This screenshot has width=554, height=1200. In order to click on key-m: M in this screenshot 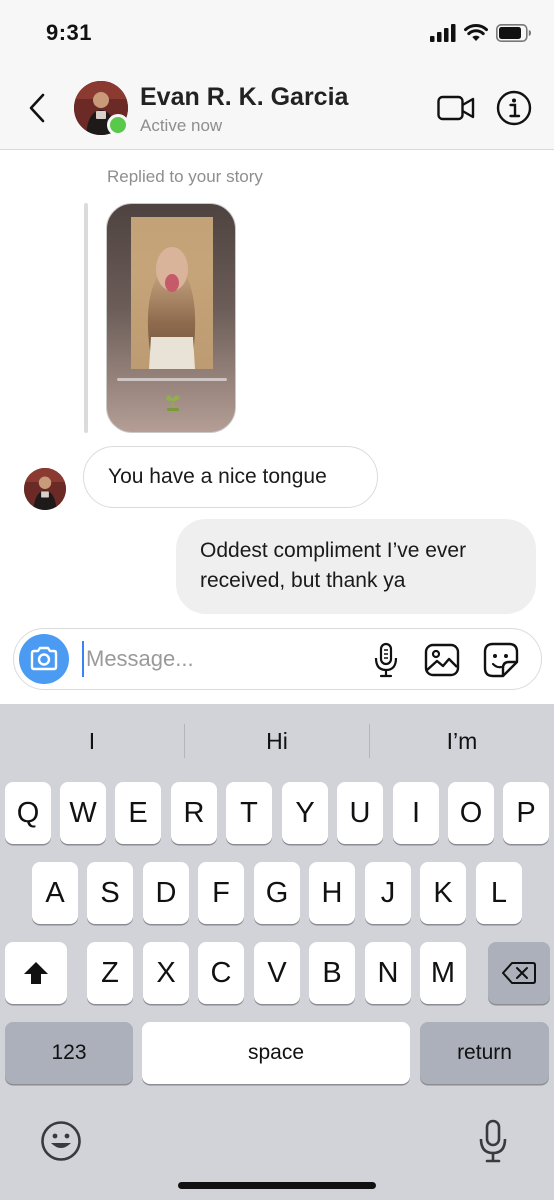, I will do `click(443, 973)`.